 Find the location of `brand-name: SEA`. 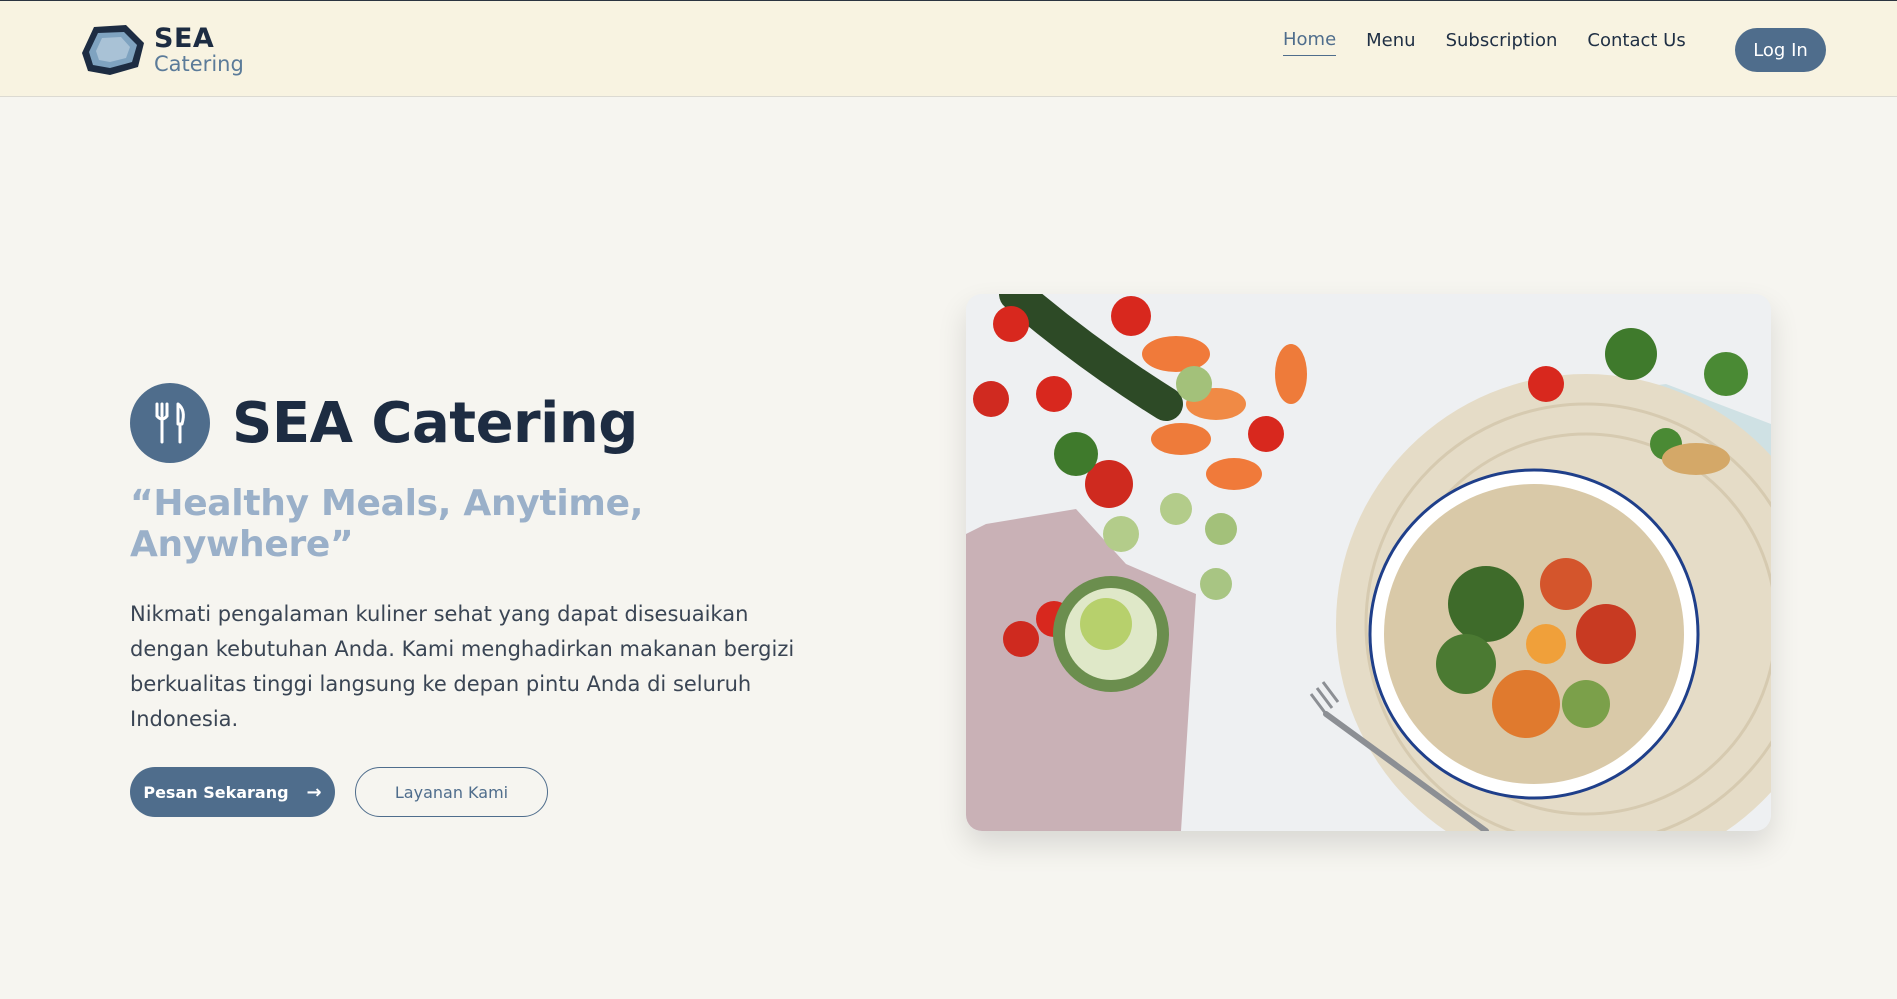

brand-name: SEA is located at coordinates (184, 38).